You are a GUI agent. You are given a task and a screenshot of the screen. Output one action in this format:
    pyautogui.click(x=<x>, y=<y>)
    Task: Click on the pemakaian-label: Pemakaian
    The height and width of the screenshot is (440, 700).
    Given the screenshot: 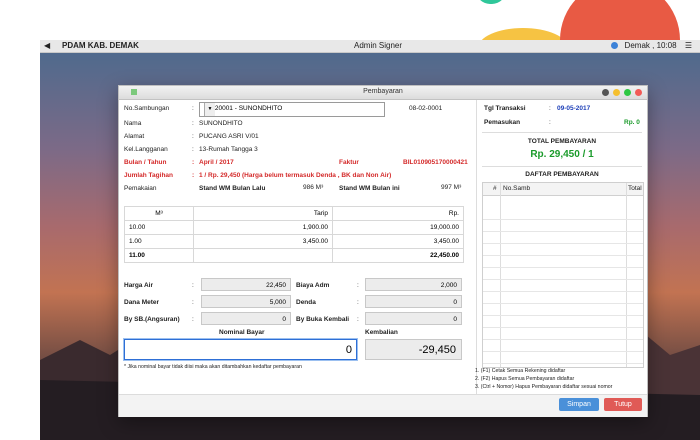 What is the action you would take?
    pyautogui.click(x=140, y=188)
    